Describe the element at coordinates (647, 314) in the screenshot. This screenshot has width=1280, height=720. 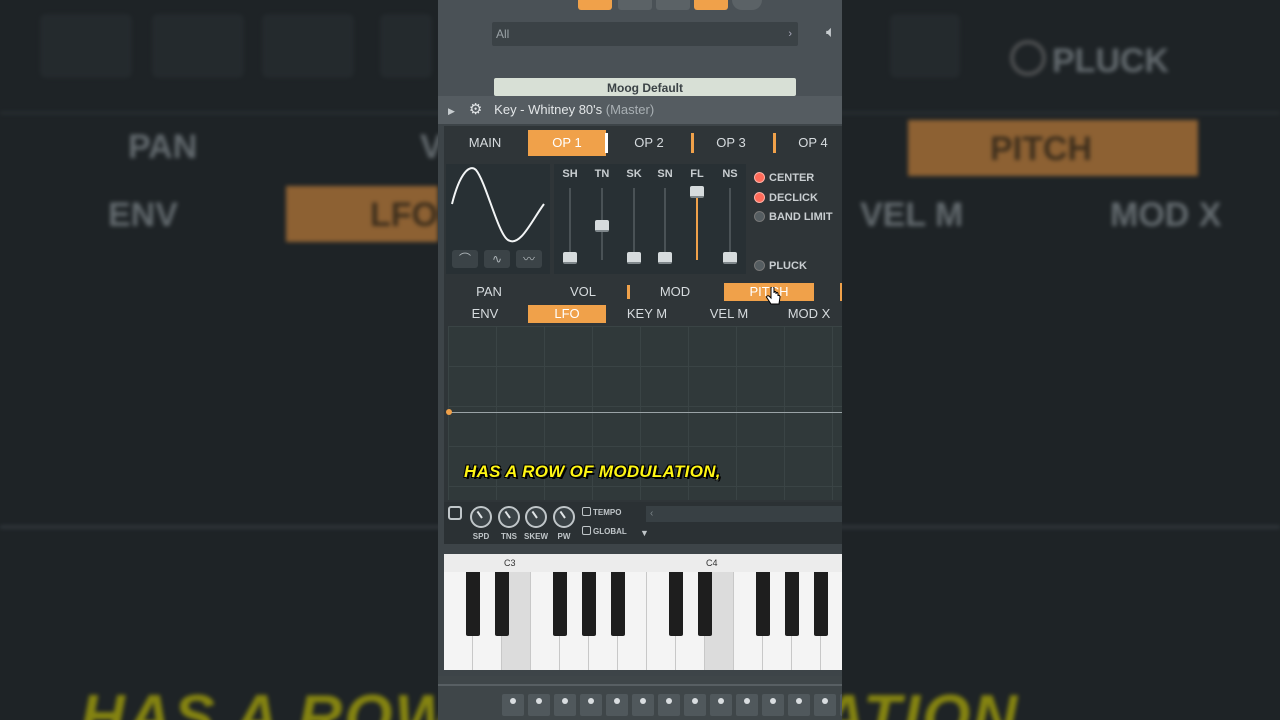
I see `tab-key-m: KEY M` at that location.